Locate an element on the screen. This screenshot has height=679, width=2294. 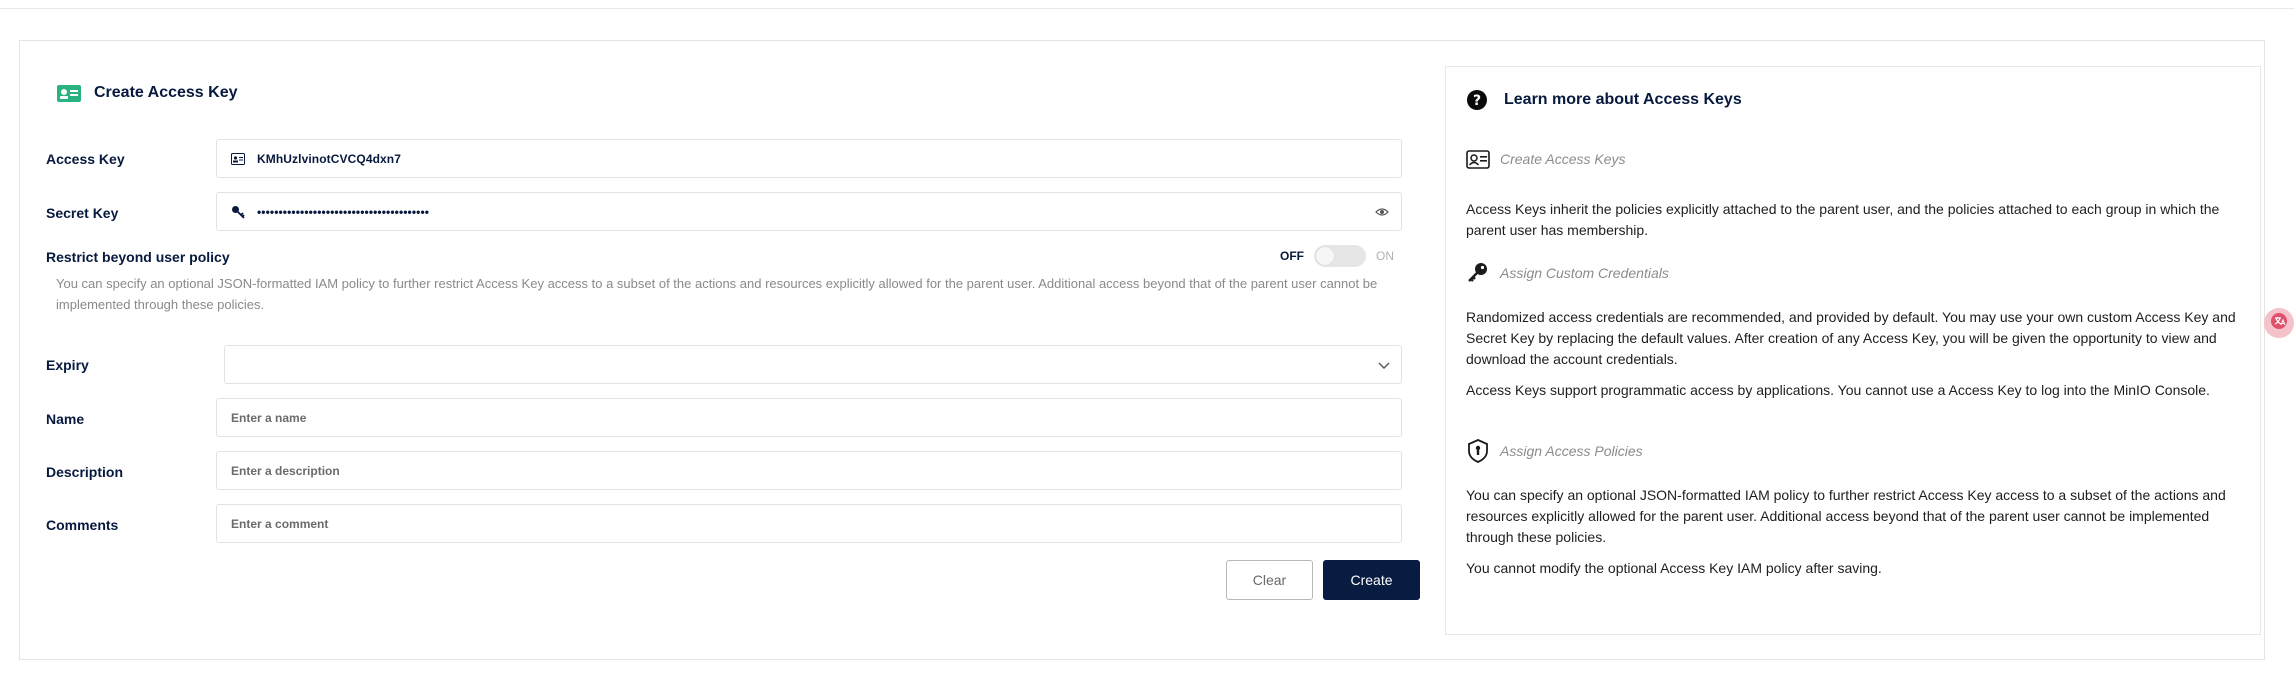
section-heading: Assign Custom Credentials is located at coordinates (1584, 273).